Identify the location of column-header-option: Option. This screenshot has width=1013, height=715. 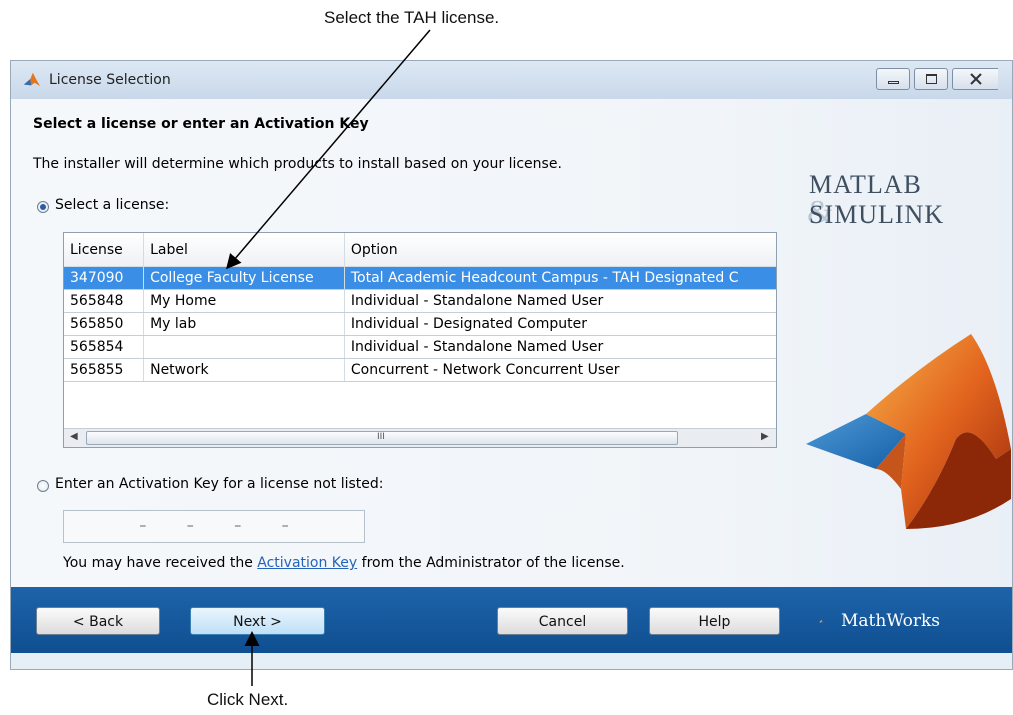
(560, 250).